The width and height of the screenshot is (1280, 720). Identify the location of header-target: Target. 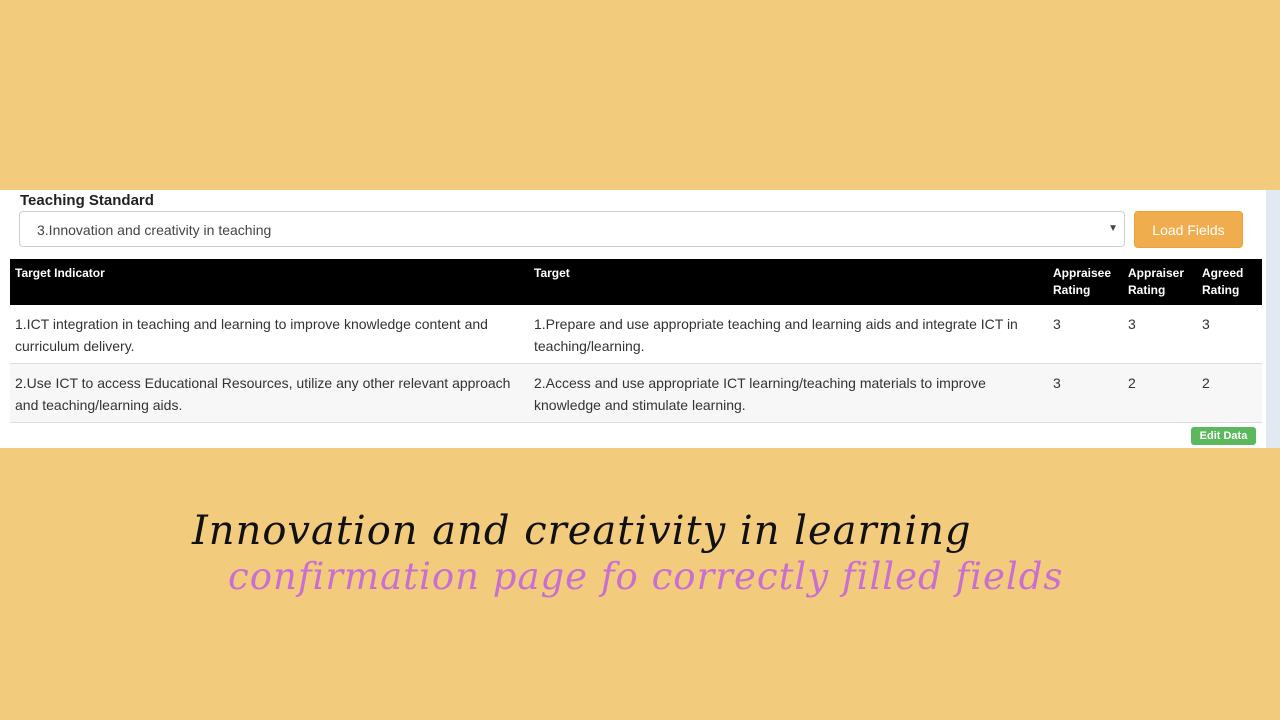
(788, 282).